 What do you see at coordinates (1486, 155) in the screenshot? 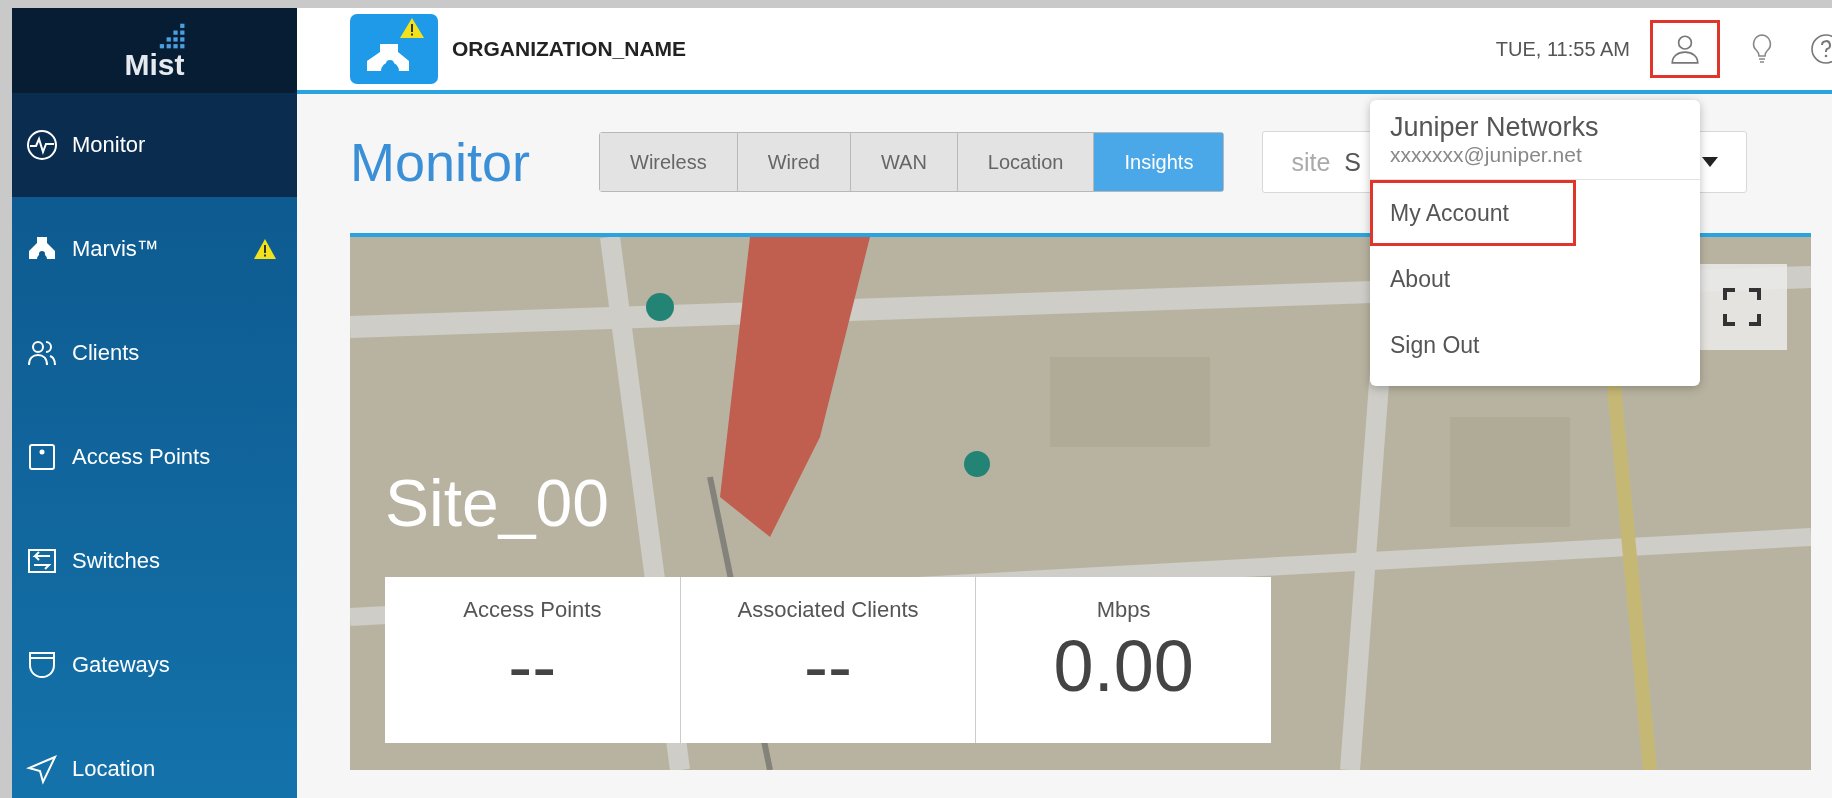
I see `user-email: xxxxxxx@juniper.net` at bounding box center [1486, 155].